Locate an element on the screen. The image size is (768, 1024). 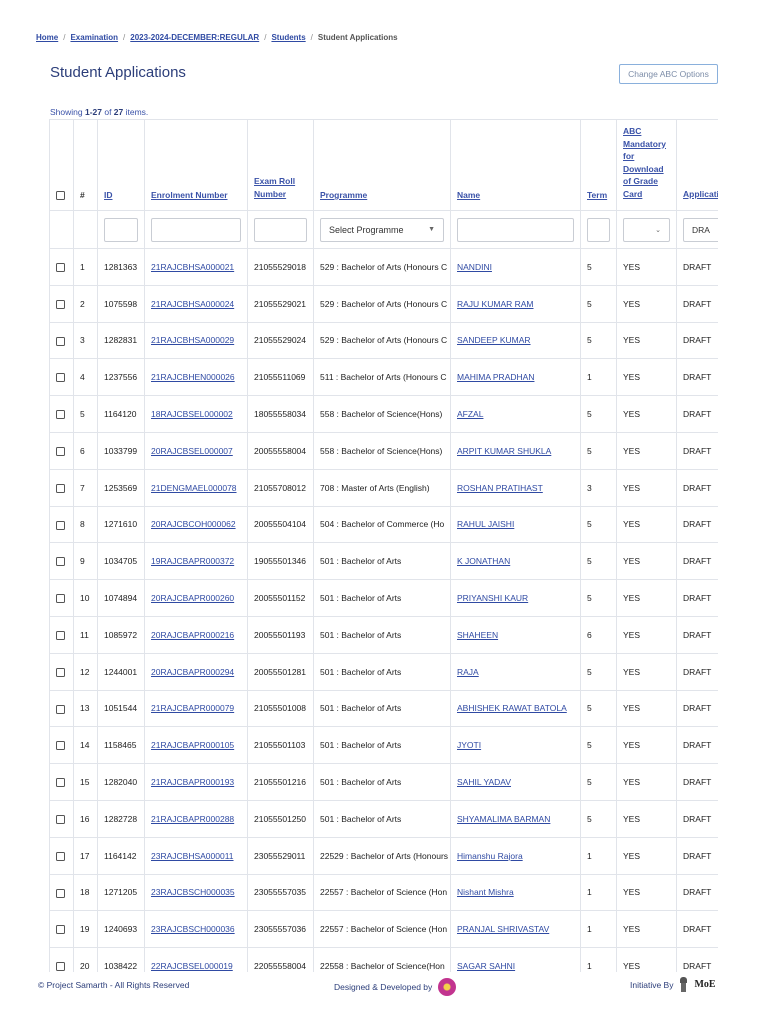
row-name-link: NANDINI is located at coordinates (474, 267).